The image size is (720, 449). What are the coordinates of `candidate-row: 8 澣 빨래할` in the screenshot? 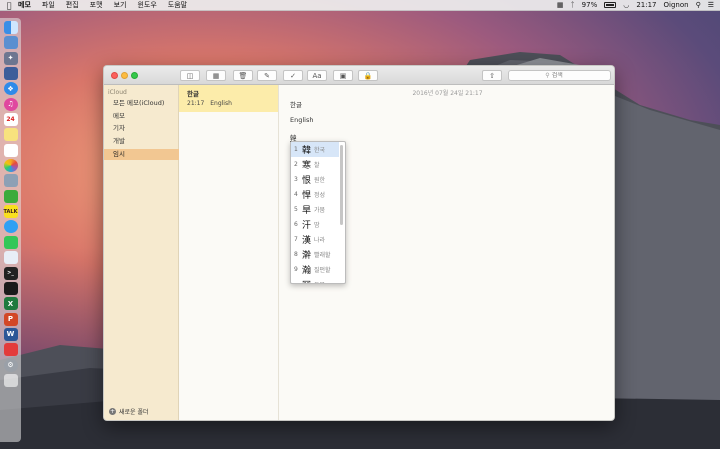 It's located at (315, 254).